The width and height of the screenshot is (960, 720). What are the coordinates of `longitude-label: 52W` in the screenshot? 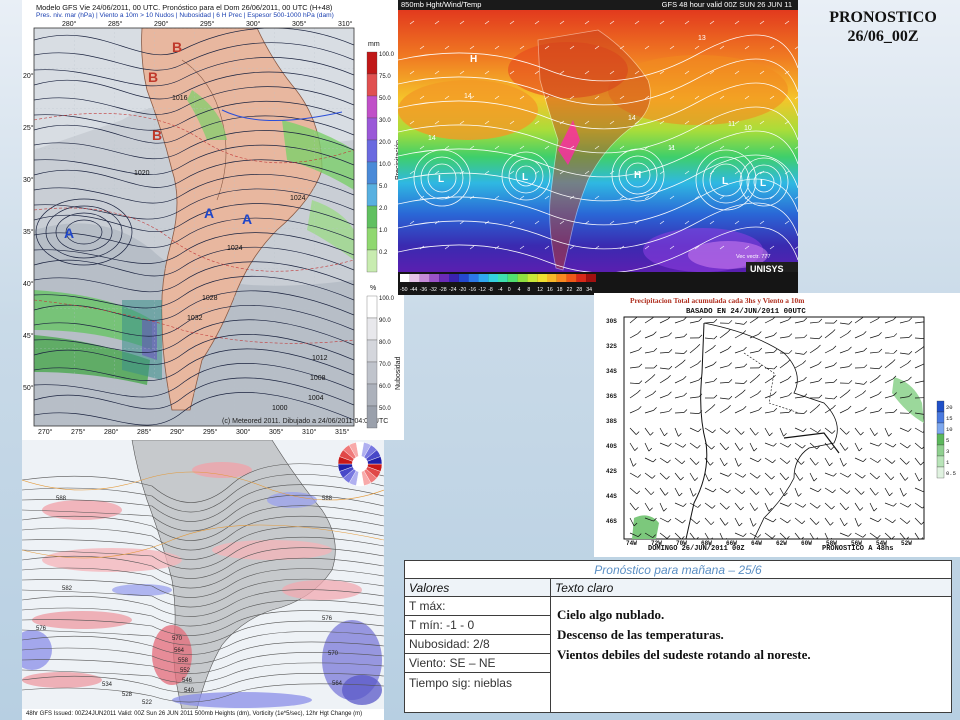 It's located at (906, 543).